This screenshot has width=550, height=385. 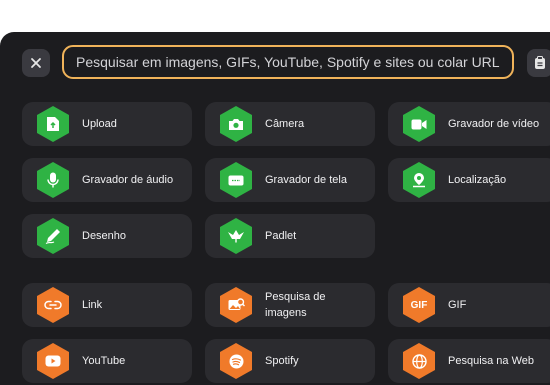 I want to click on paste-button, so click(x=538, y=63).